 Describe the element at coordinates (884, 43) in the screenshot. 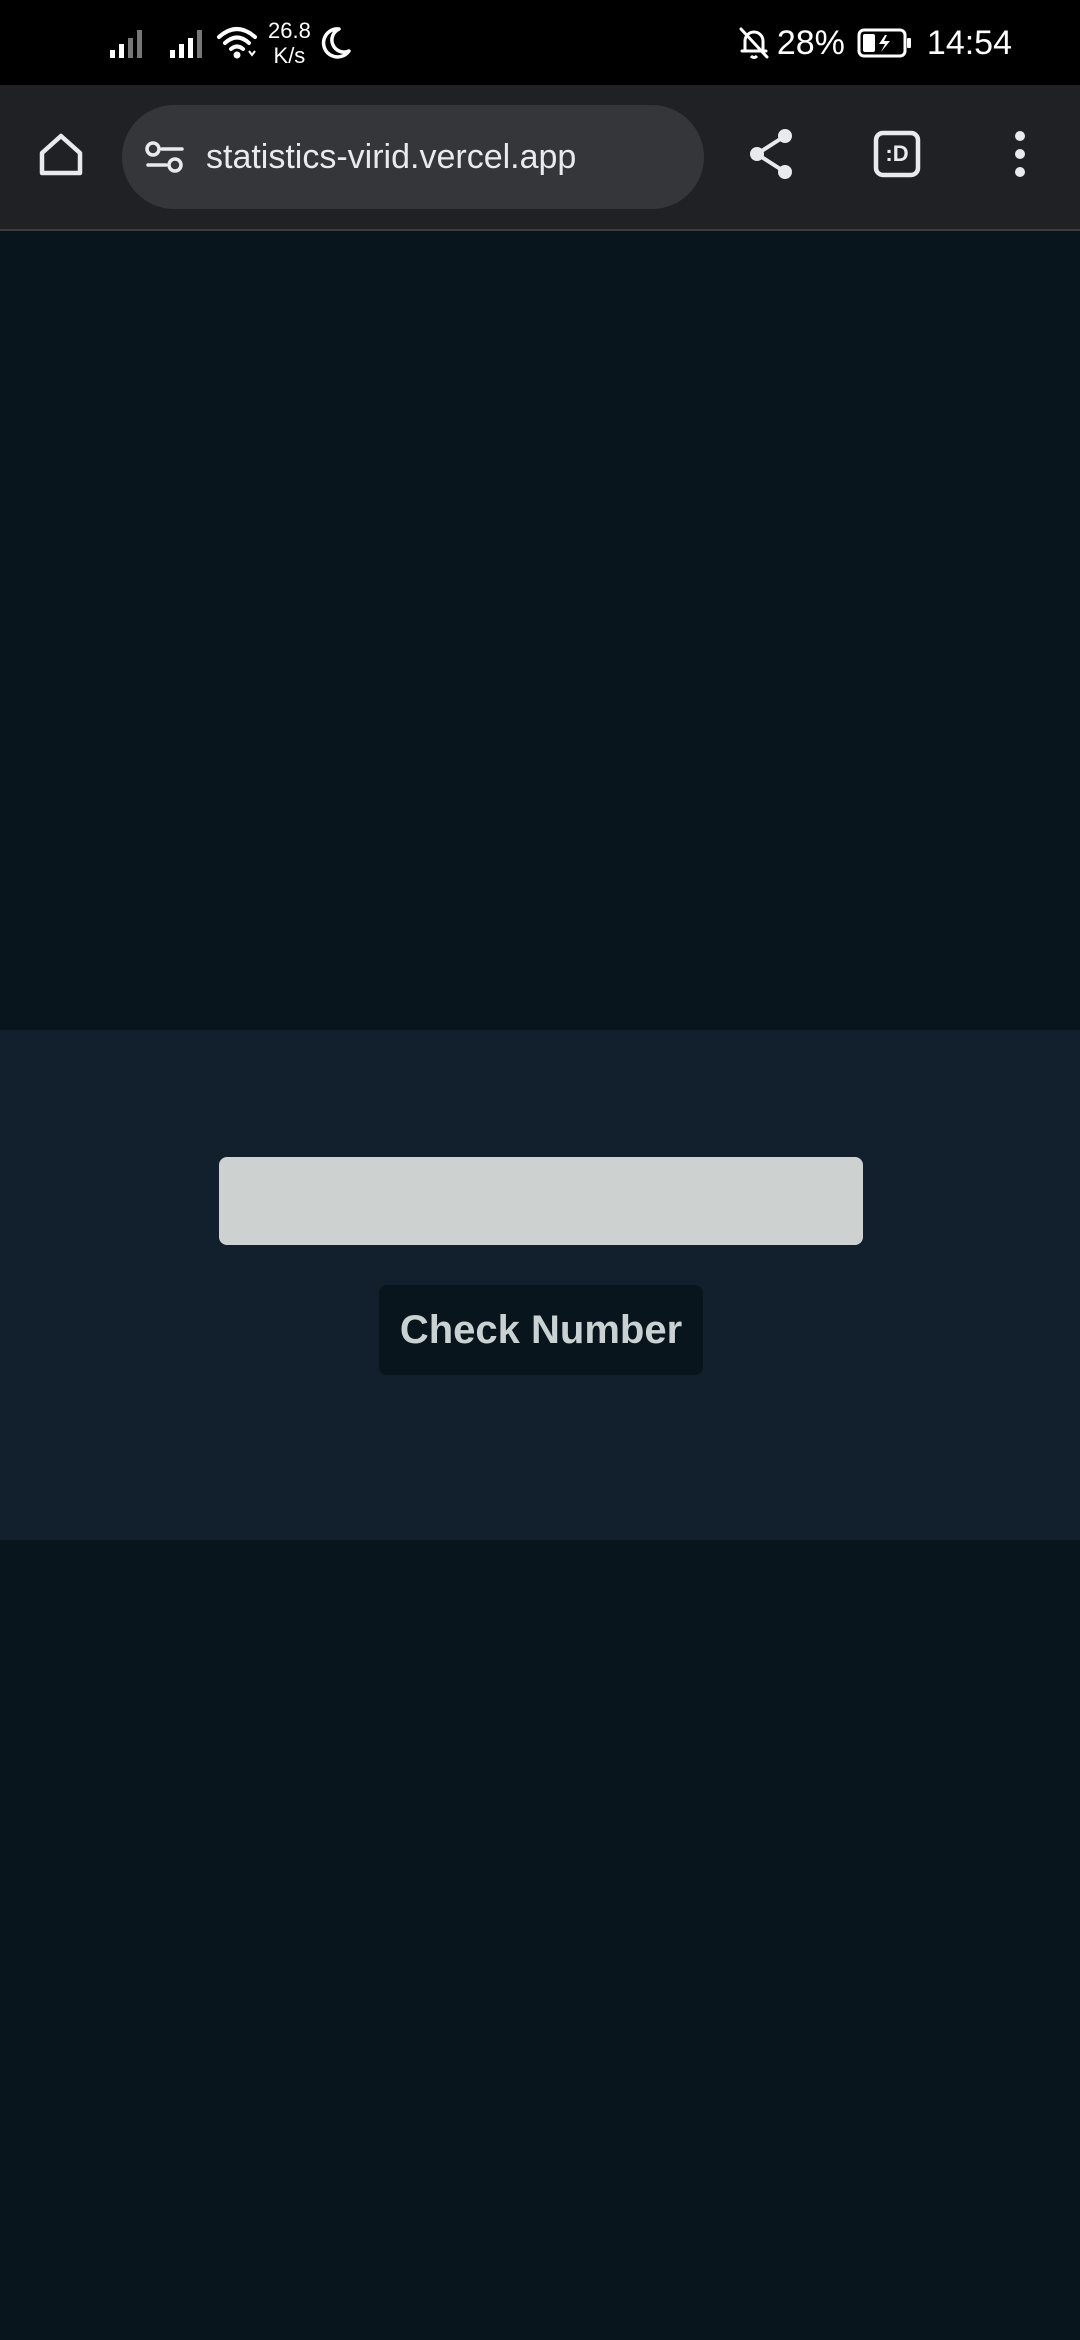

I see `battery-charging-icon` at that location.